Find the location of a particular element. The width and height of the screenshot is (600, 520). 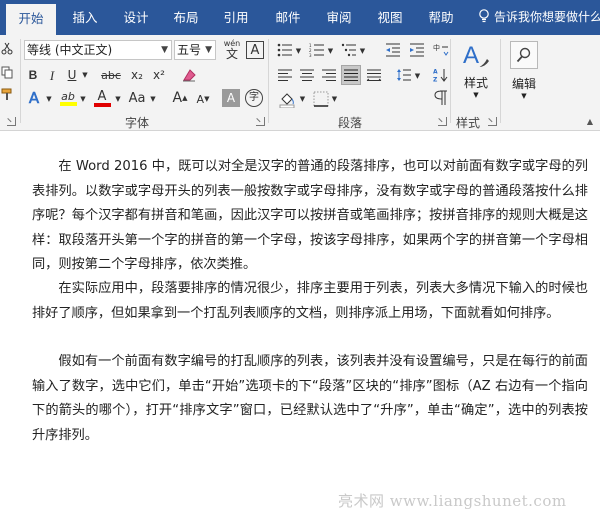

tab-references: 引用 is located at coordinates (236, 17).